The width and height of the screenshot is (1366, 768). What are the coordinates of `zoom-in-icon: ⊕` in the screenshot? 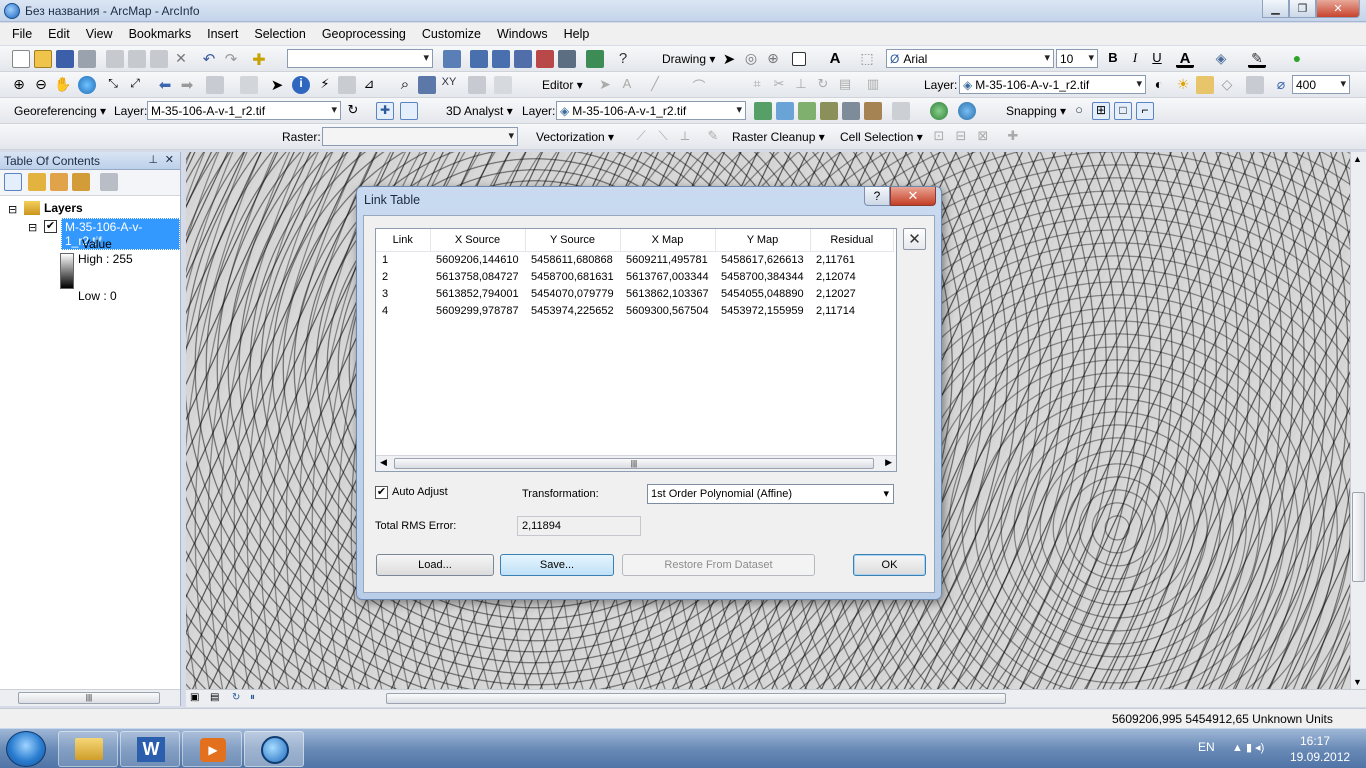 It's located at (19, 85).